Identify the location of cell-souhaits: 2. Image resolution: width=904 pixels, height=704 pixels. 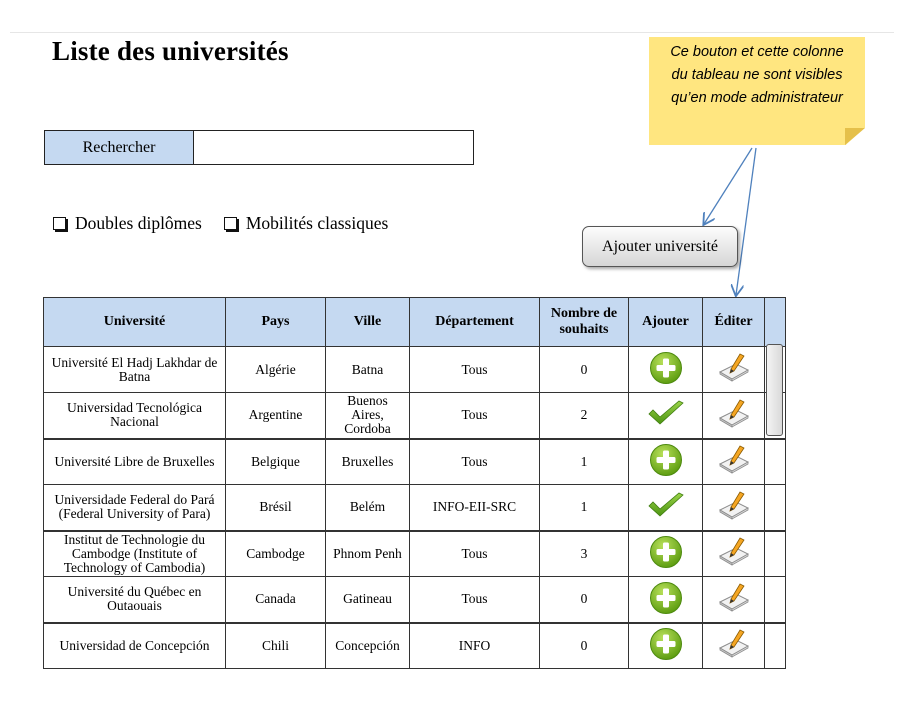
(584, 416).